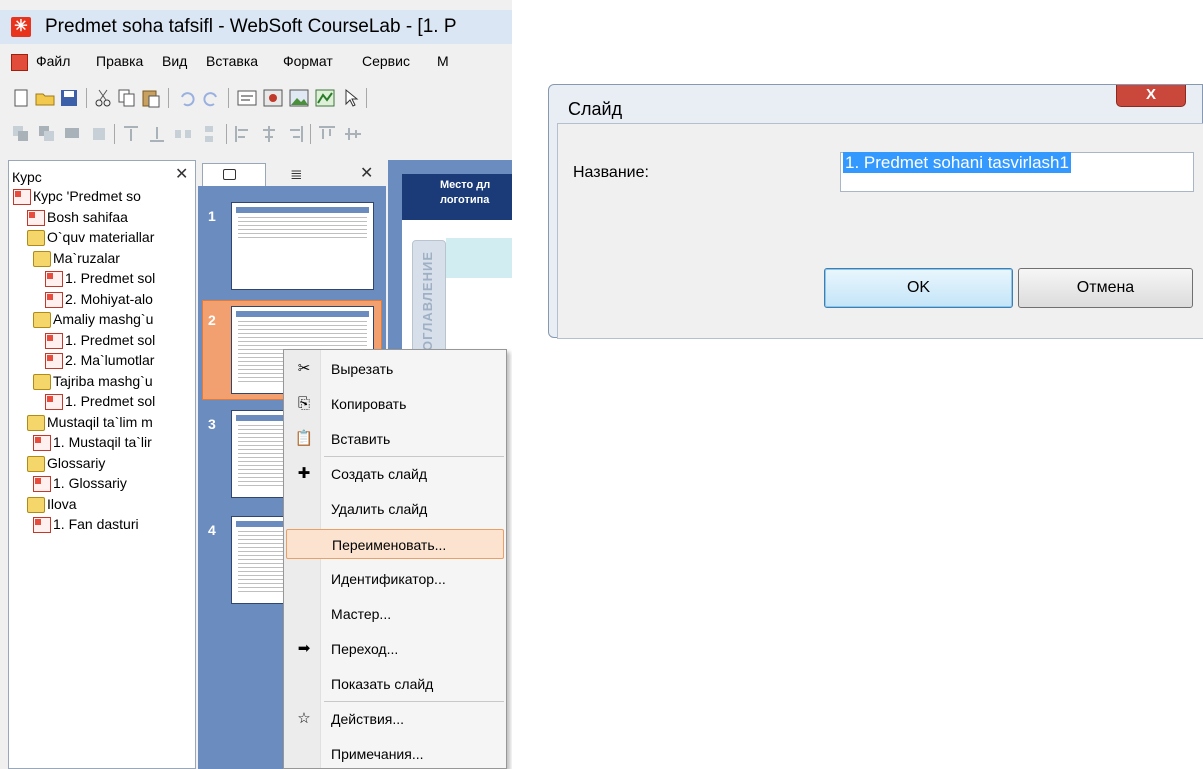 The height and width of the screenshot is (769, 1203). What do you see at coordinates (299, 98) in the screenshot?
I see `insert-picture-icon` at bounding box center [299, 98].